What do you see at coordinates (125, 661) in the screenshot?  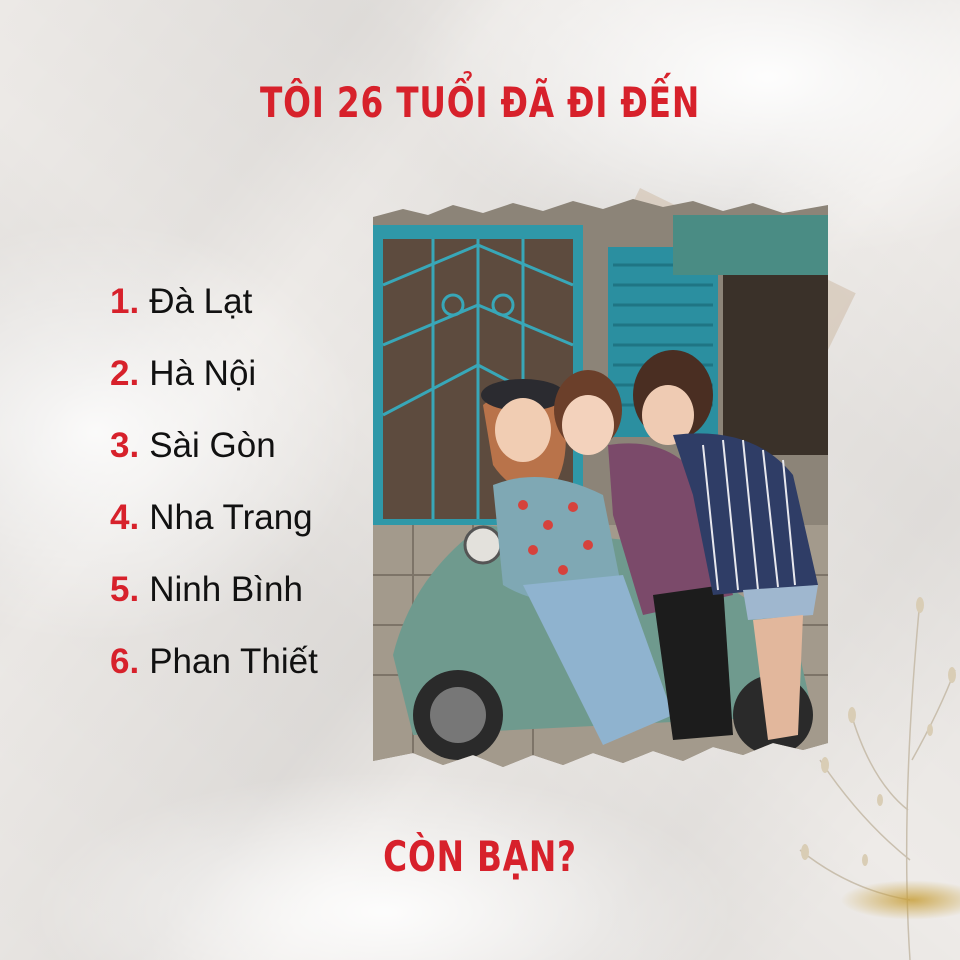 I see `list-number: 6.` at bounding box center [125, 661].